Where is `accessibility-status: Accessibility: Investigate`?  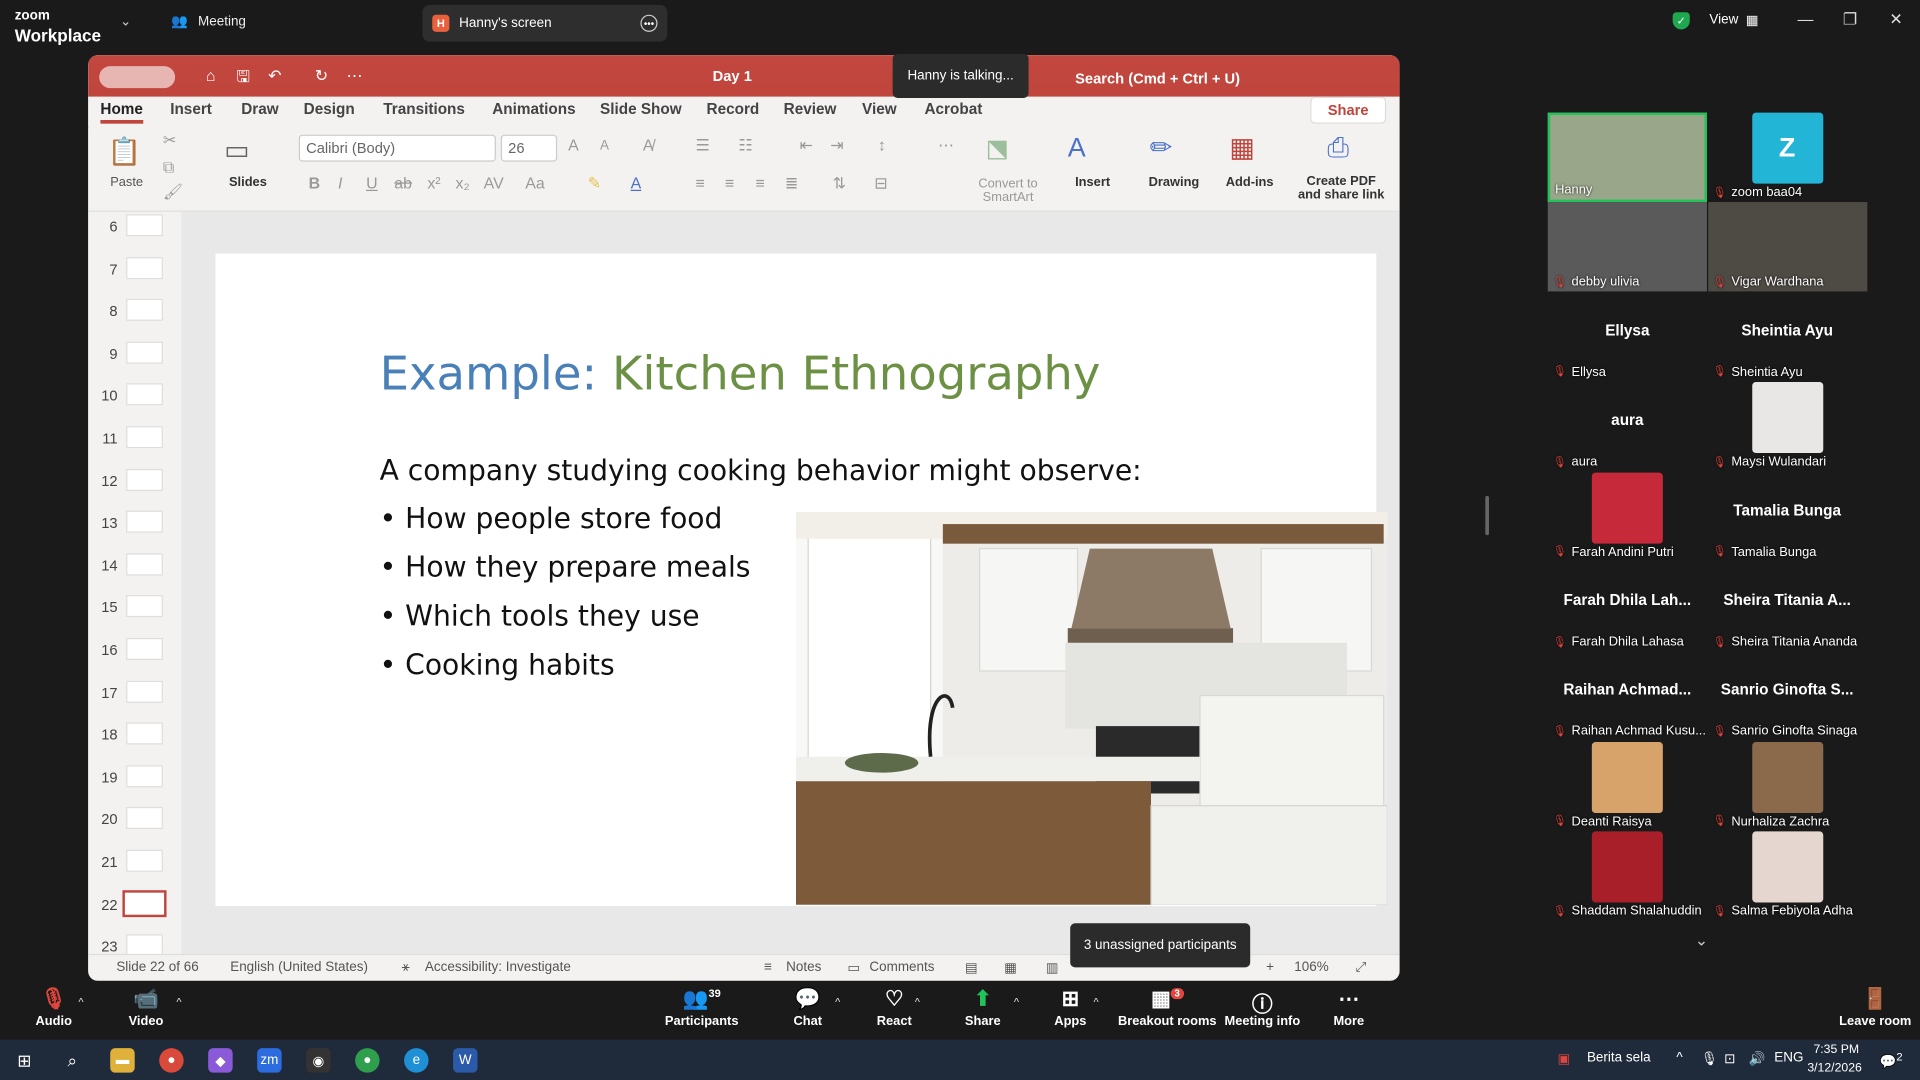
accessibility-status: Accessibility: Investigate is located at coordinates (498, 967).